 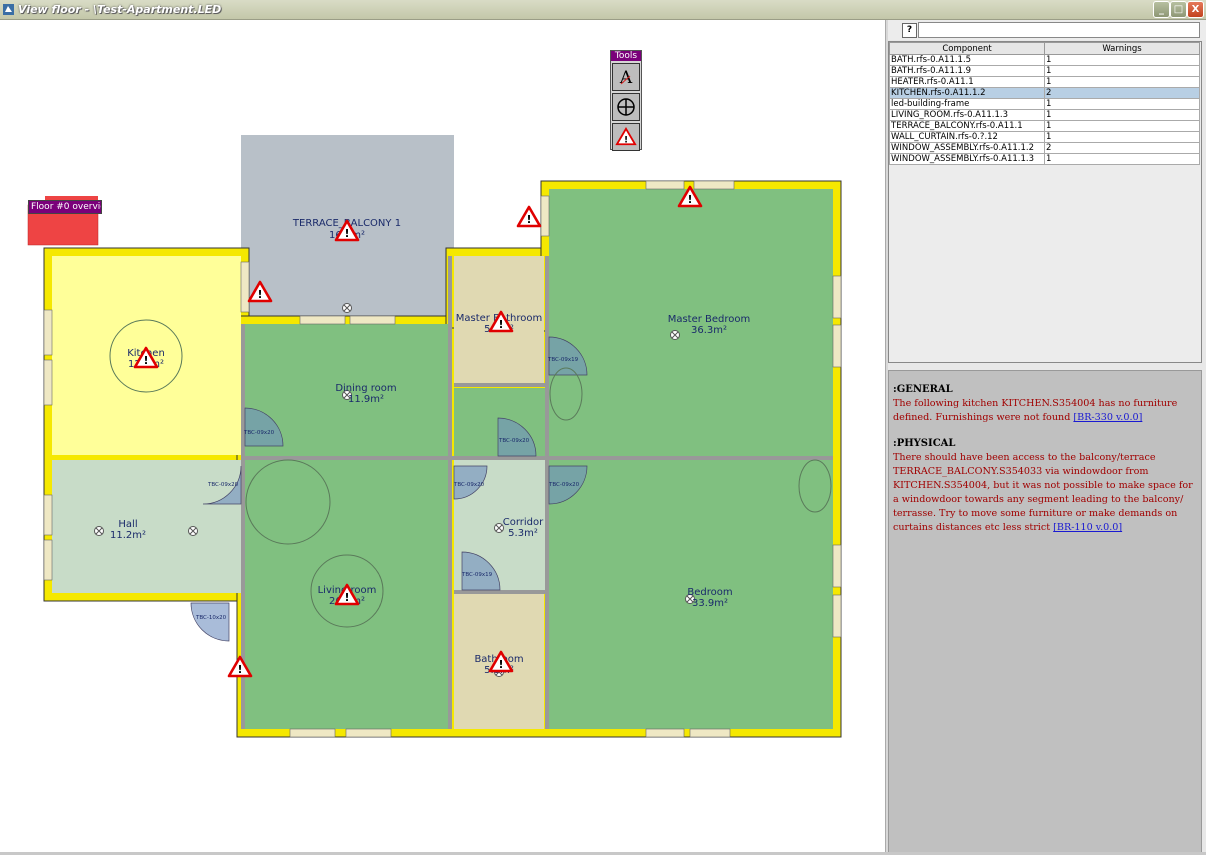 What do you see at coordinates (709, 319) in the screenshot?
I see `room-label-master-bedroom: Master Bedroom` at bounding box center [709, 319].